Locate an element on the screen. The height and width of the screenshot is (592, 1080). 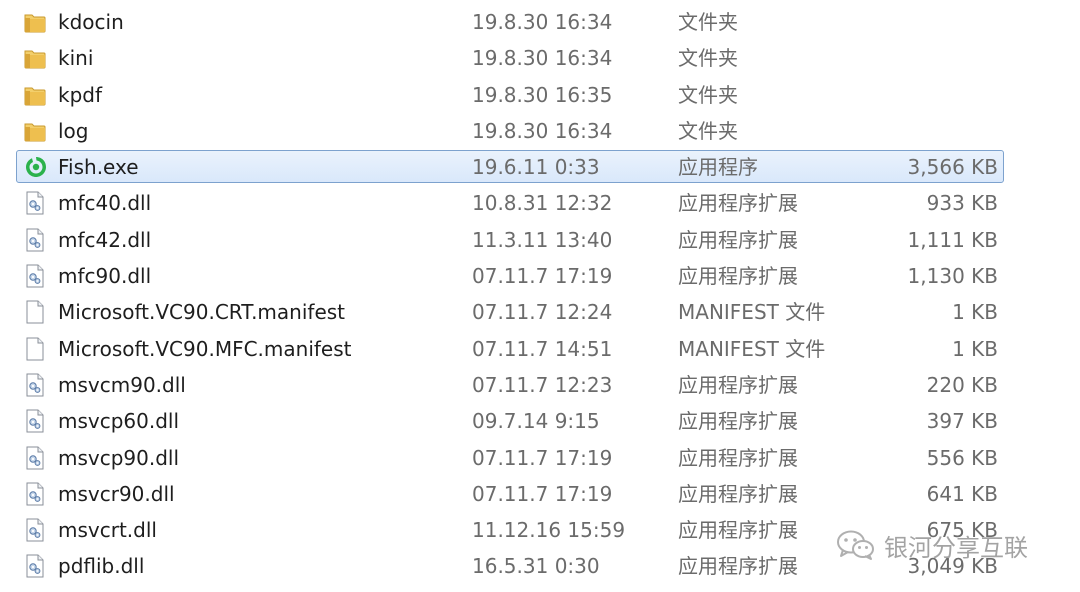
file-name: msvcp60.dll is located at coordinates (119, 421).